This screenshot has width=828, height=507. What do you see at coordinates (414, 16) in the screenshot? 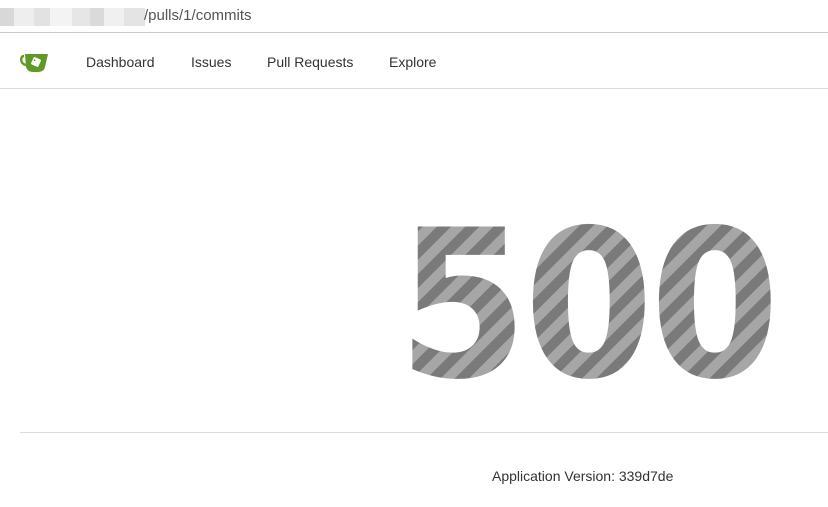
I see `address-bar: /pulls/1/commits` at bounding box center [414, 16].